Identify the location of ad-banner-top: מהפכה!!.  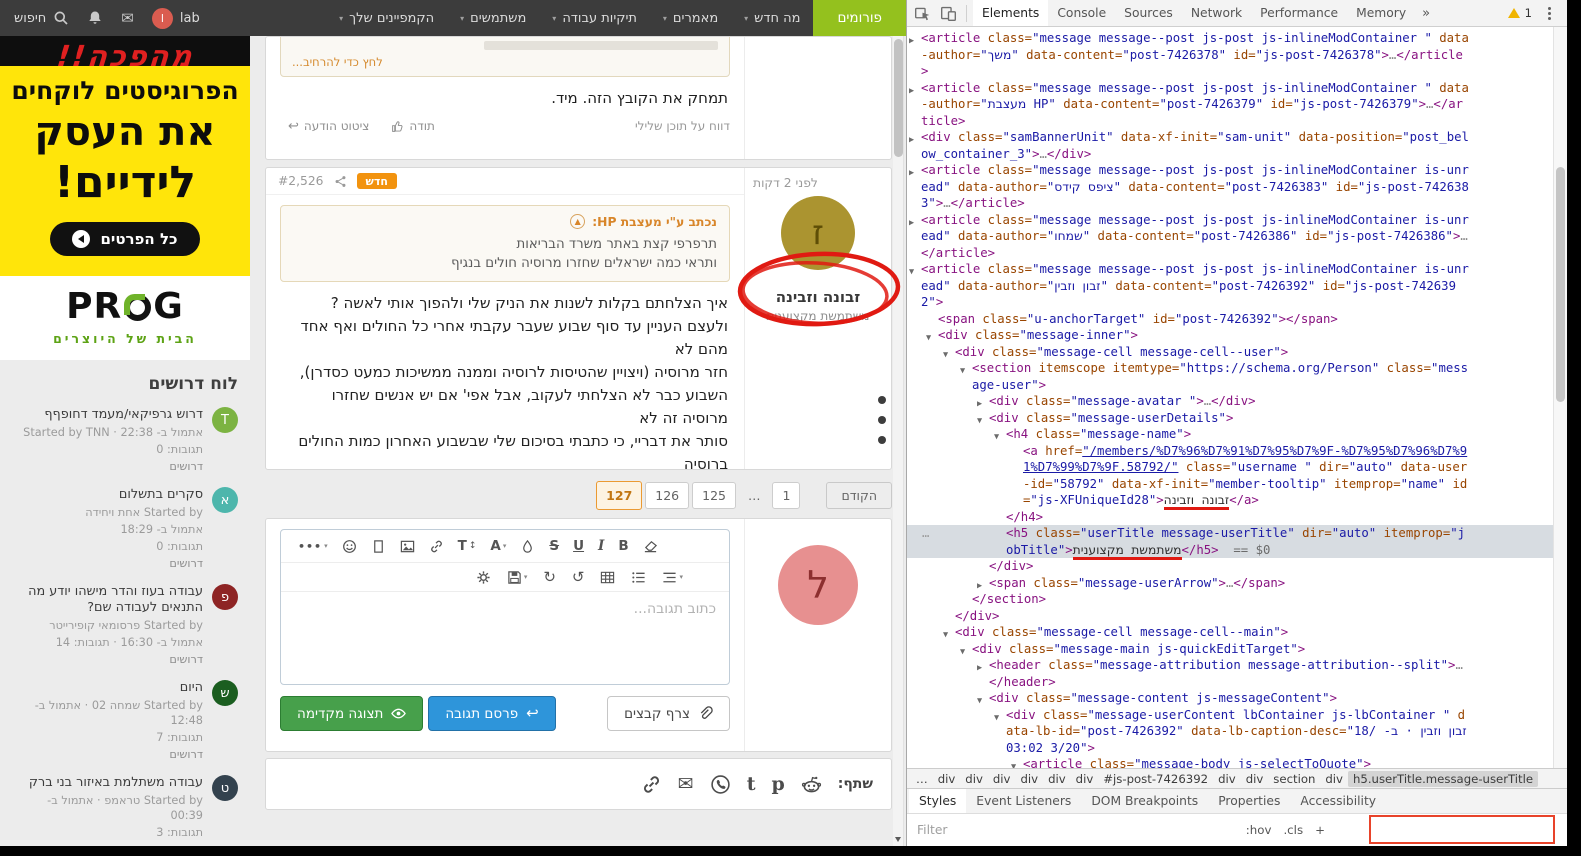
(125, 51).